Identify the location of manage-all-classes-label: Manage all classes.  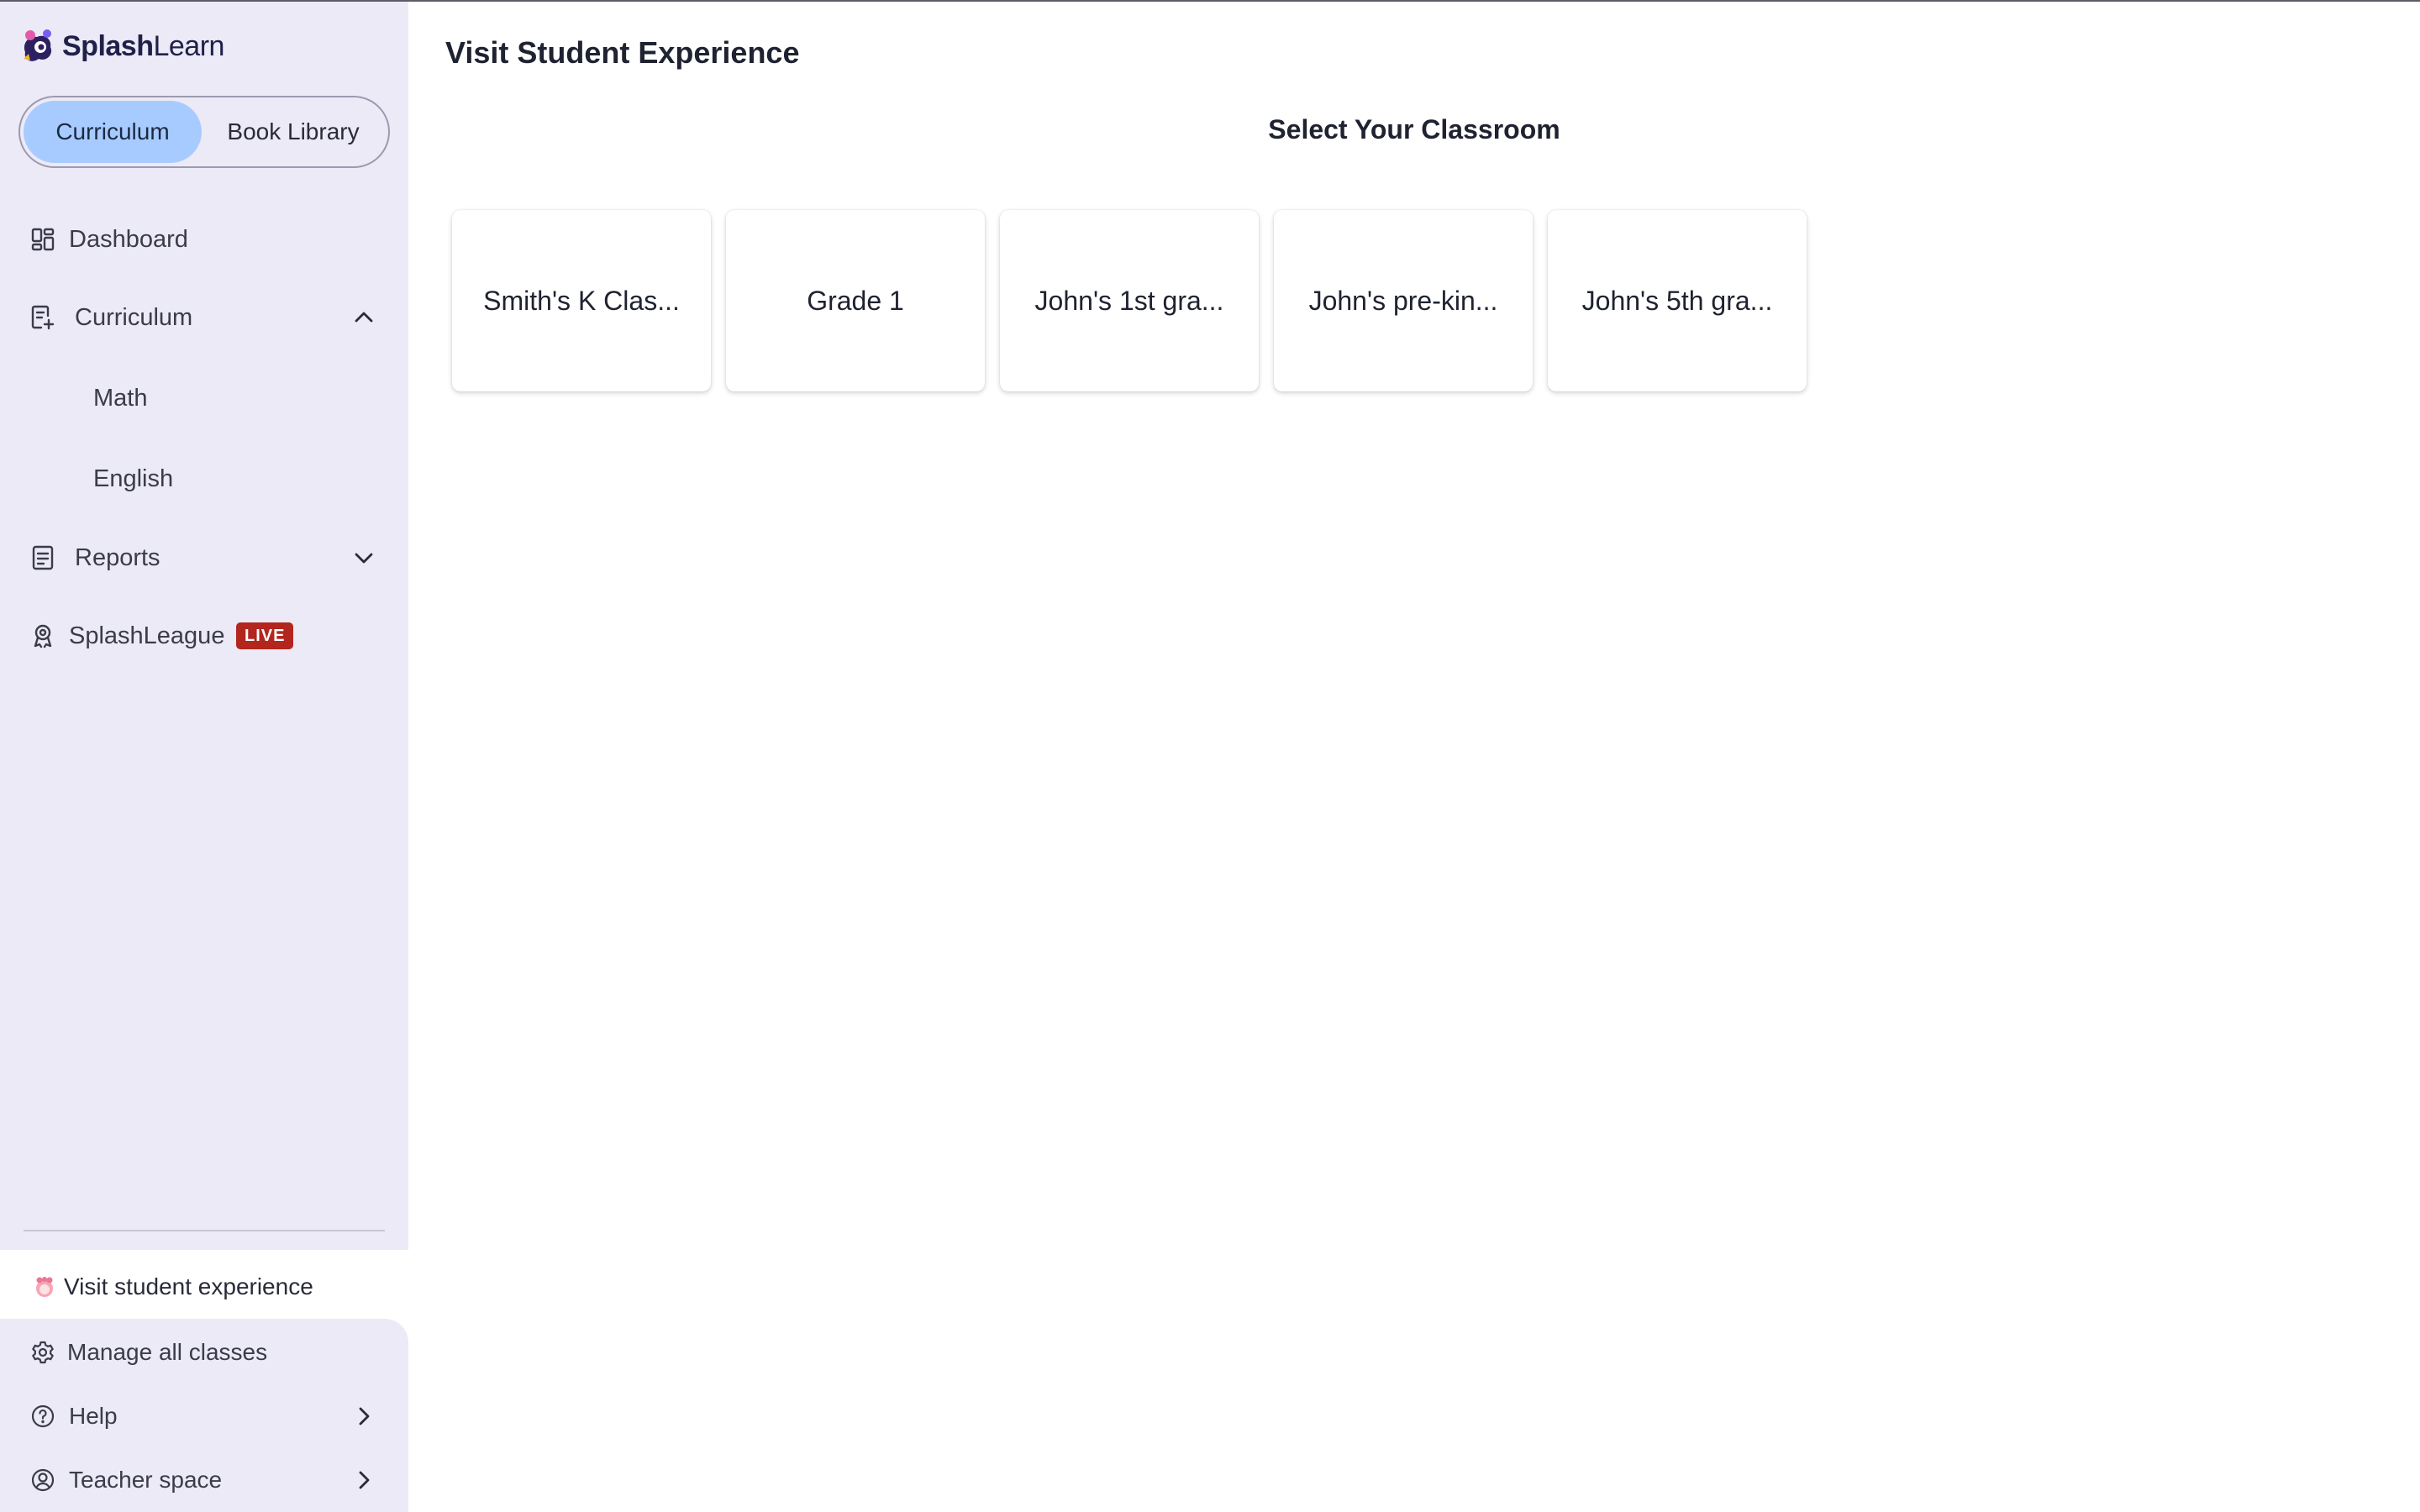
(167, 1352).